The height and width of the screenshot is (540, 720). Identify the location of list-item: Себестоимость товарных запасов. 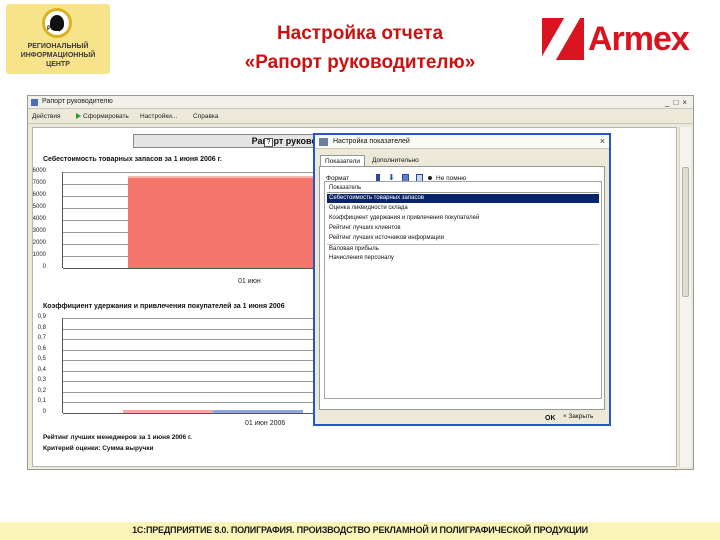
(463, 198).